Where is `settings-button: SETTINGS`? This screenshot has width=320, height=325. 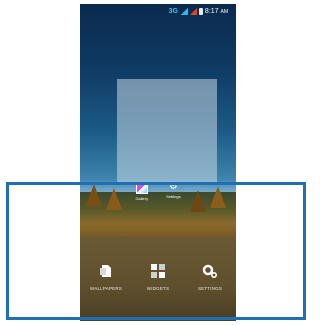
settings-button: SETTINGS is located at coordinates (210, 276).